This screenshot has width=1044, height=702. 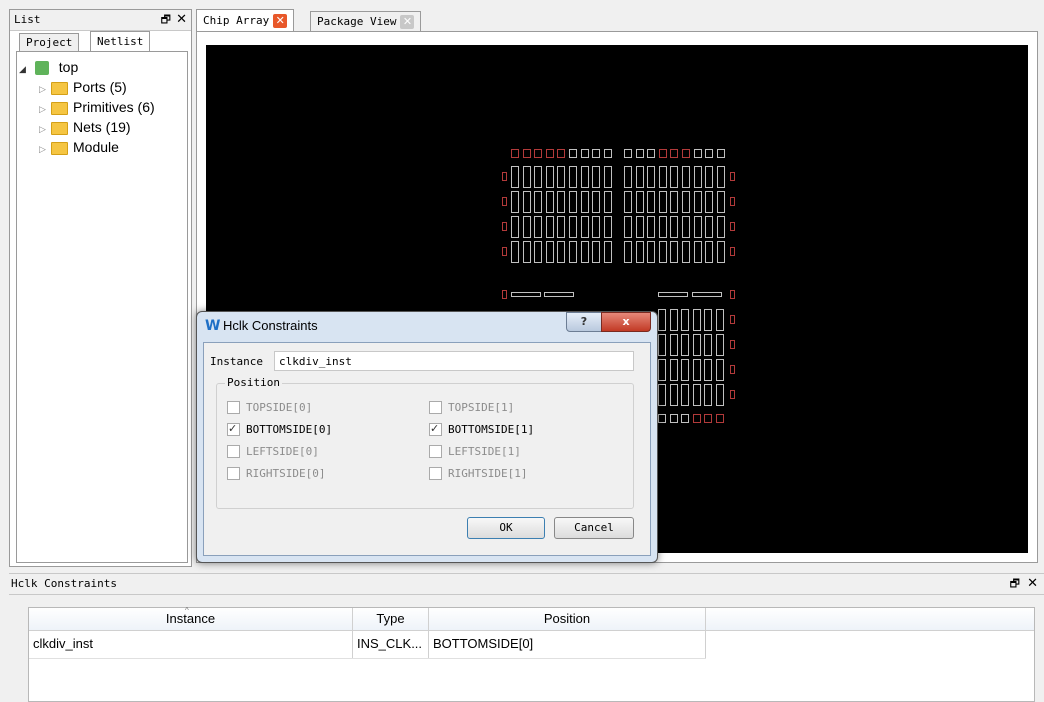 What do you see at coordinates (83, 87) in the screenshot?
I see `tree-item-ports: ▷ Ports (5)` at bounding box center [83, 87].